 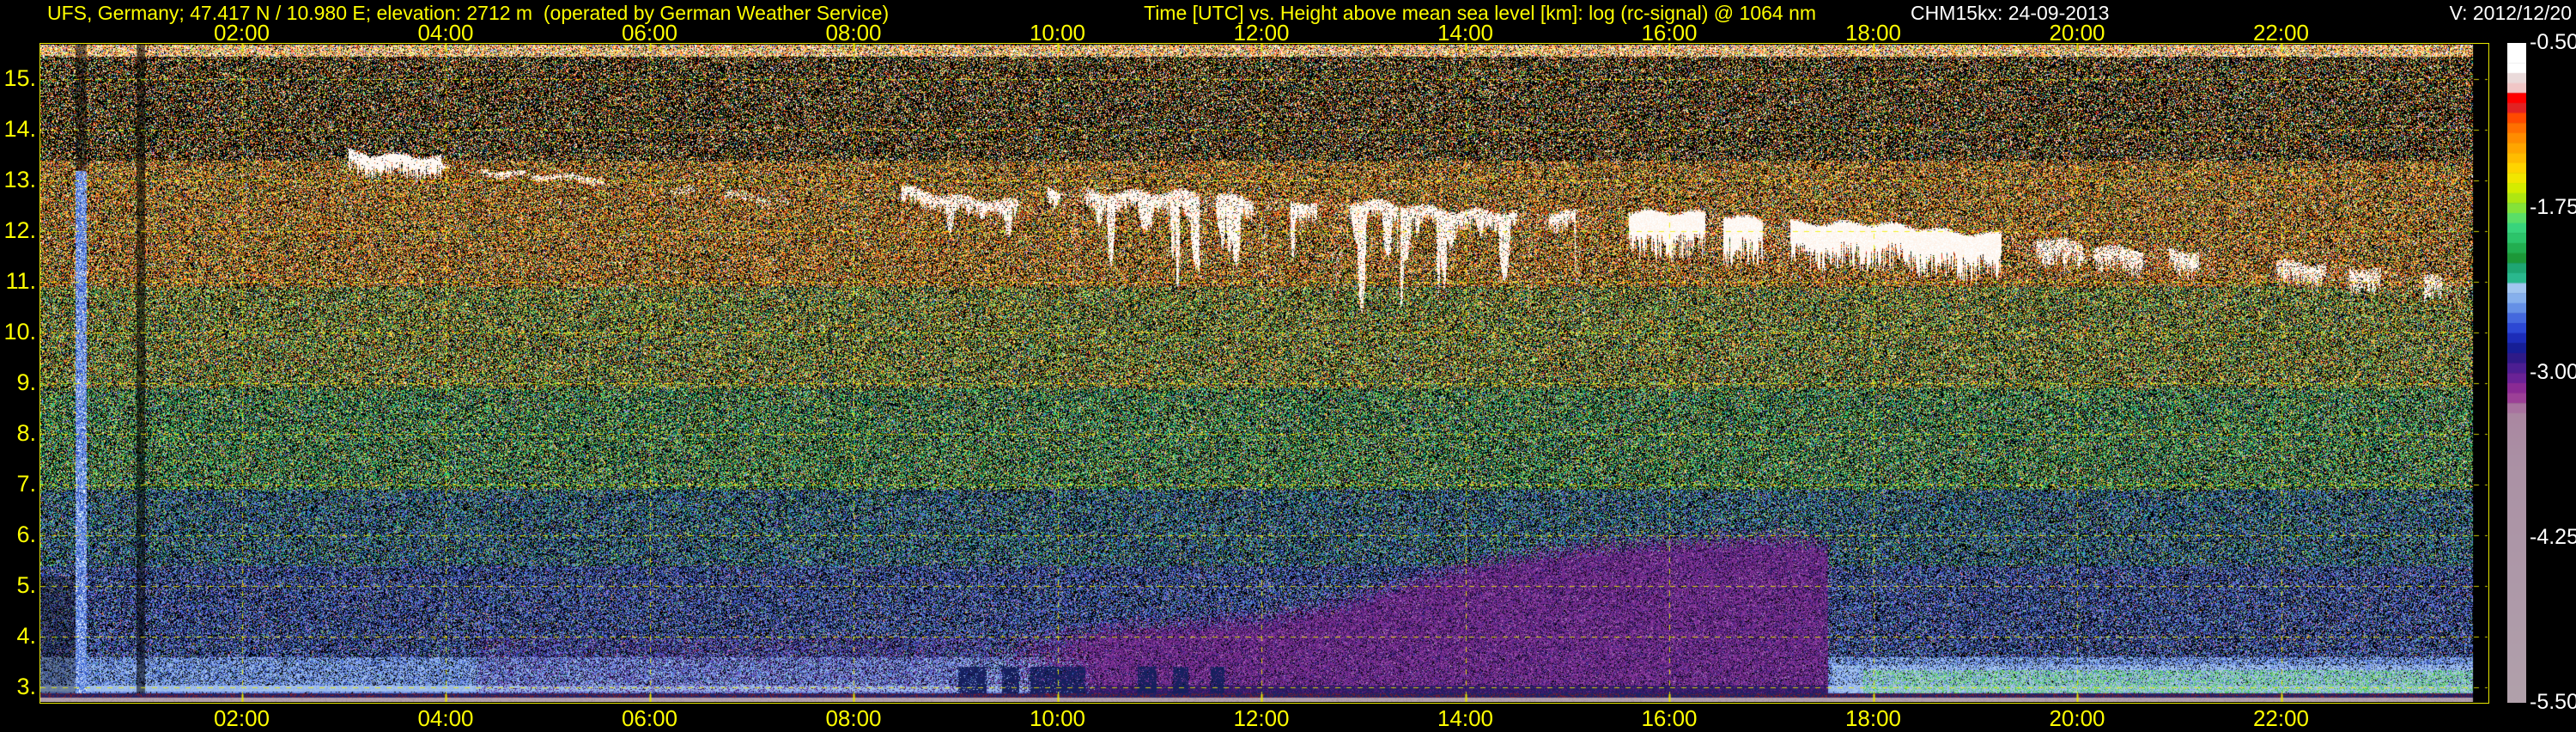 What do you see at coordinates (19, 129) in the screenshot?
I see `height-tick-label: 14.` at bounding box center [19, 129].